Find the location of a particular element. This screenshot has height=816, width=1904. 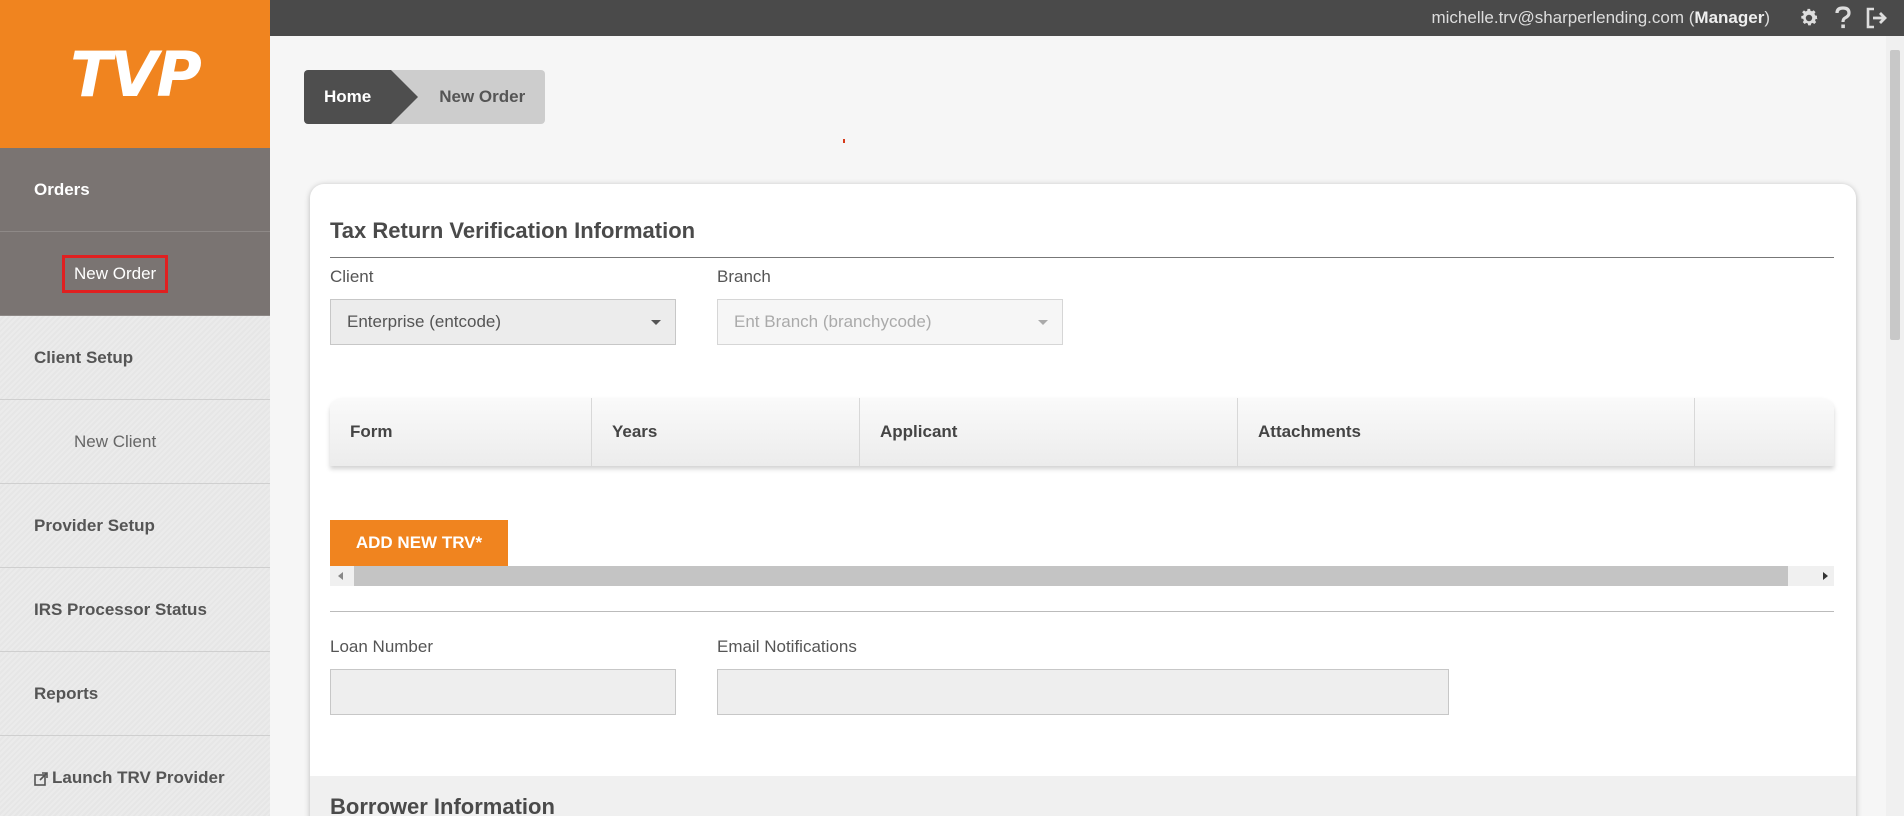

column-header-actions is located at coordinates (1764, 432).